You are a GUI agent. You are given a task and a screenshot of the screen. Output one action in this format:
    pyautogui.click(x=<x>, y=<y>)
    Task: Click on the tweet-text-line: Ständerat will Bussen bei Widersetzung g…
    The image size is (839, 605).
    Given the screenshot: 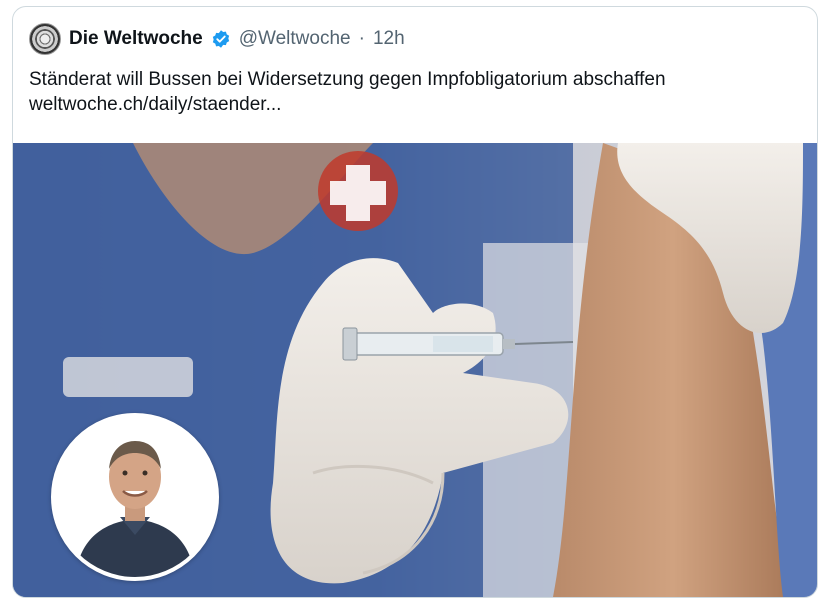 What is the action you would take?
    pyautogui.click(x=347, y=79)
    